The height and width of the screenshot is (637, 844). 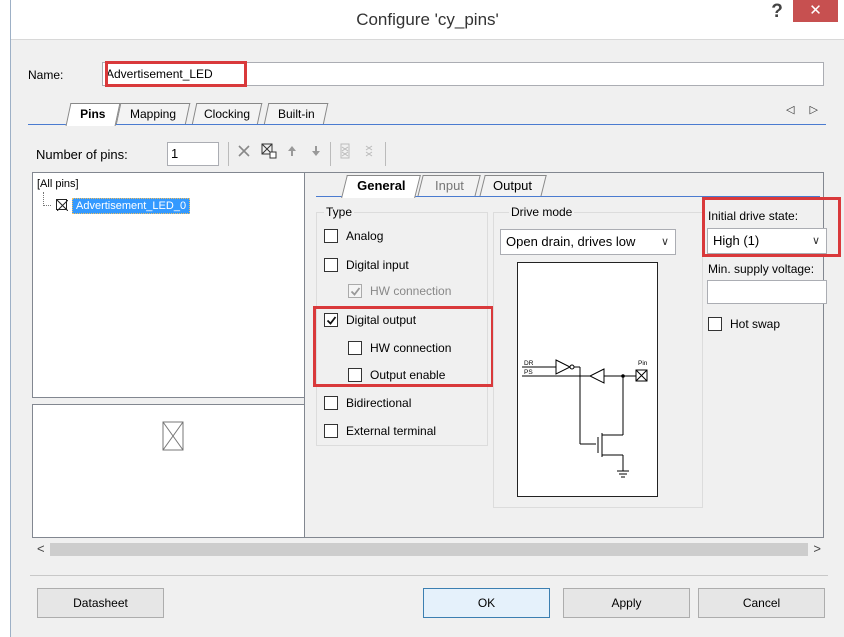 What do you see at coordinates (369, 154) in the screenshot?
I see `ungroup-pins-icon` at bounding box center [369, 154].